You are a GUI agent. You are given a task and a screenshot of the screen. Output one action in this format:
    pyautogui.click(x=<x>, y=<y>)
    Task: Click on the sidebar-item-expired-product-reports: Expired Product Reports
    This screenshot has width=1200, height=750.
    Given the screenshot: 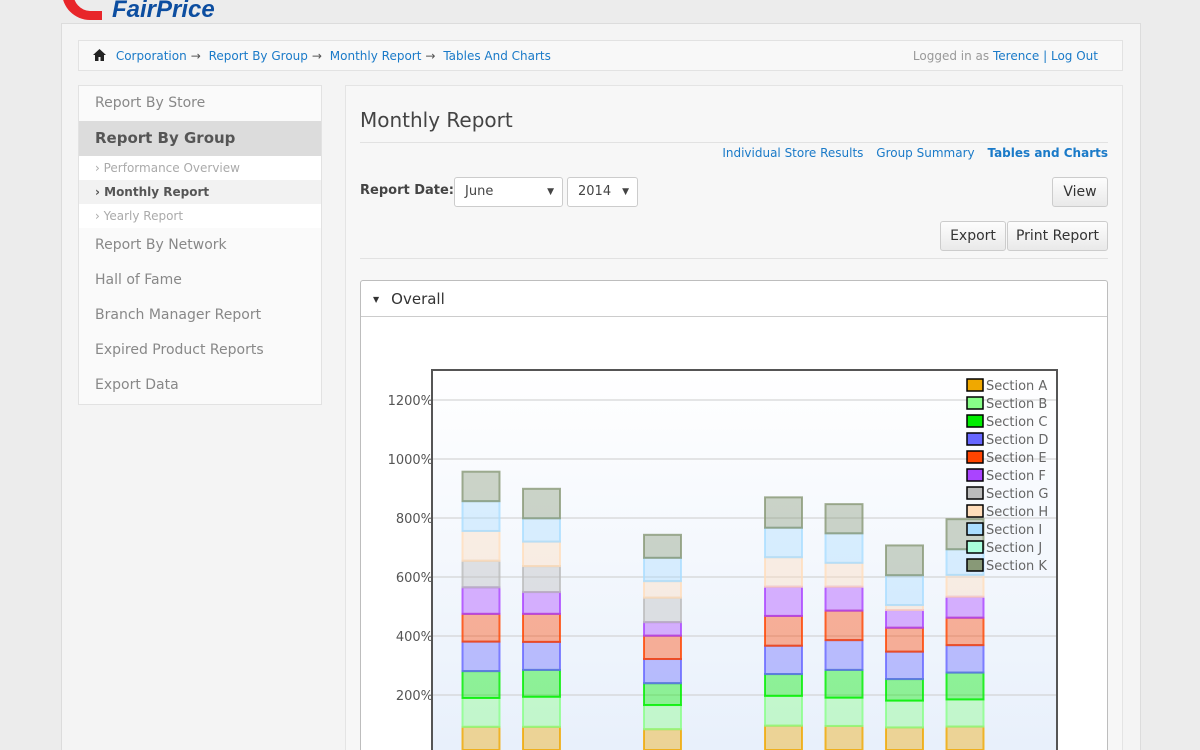 What is the action you would take?
    pyautogui.click(x=200, y=350)
    